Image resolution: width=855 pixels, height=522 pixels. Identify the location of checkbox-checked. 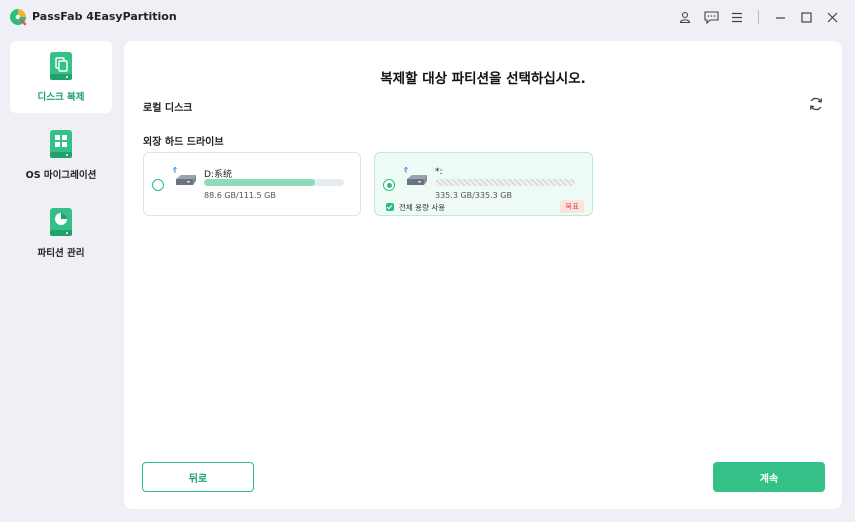
(390, 207).